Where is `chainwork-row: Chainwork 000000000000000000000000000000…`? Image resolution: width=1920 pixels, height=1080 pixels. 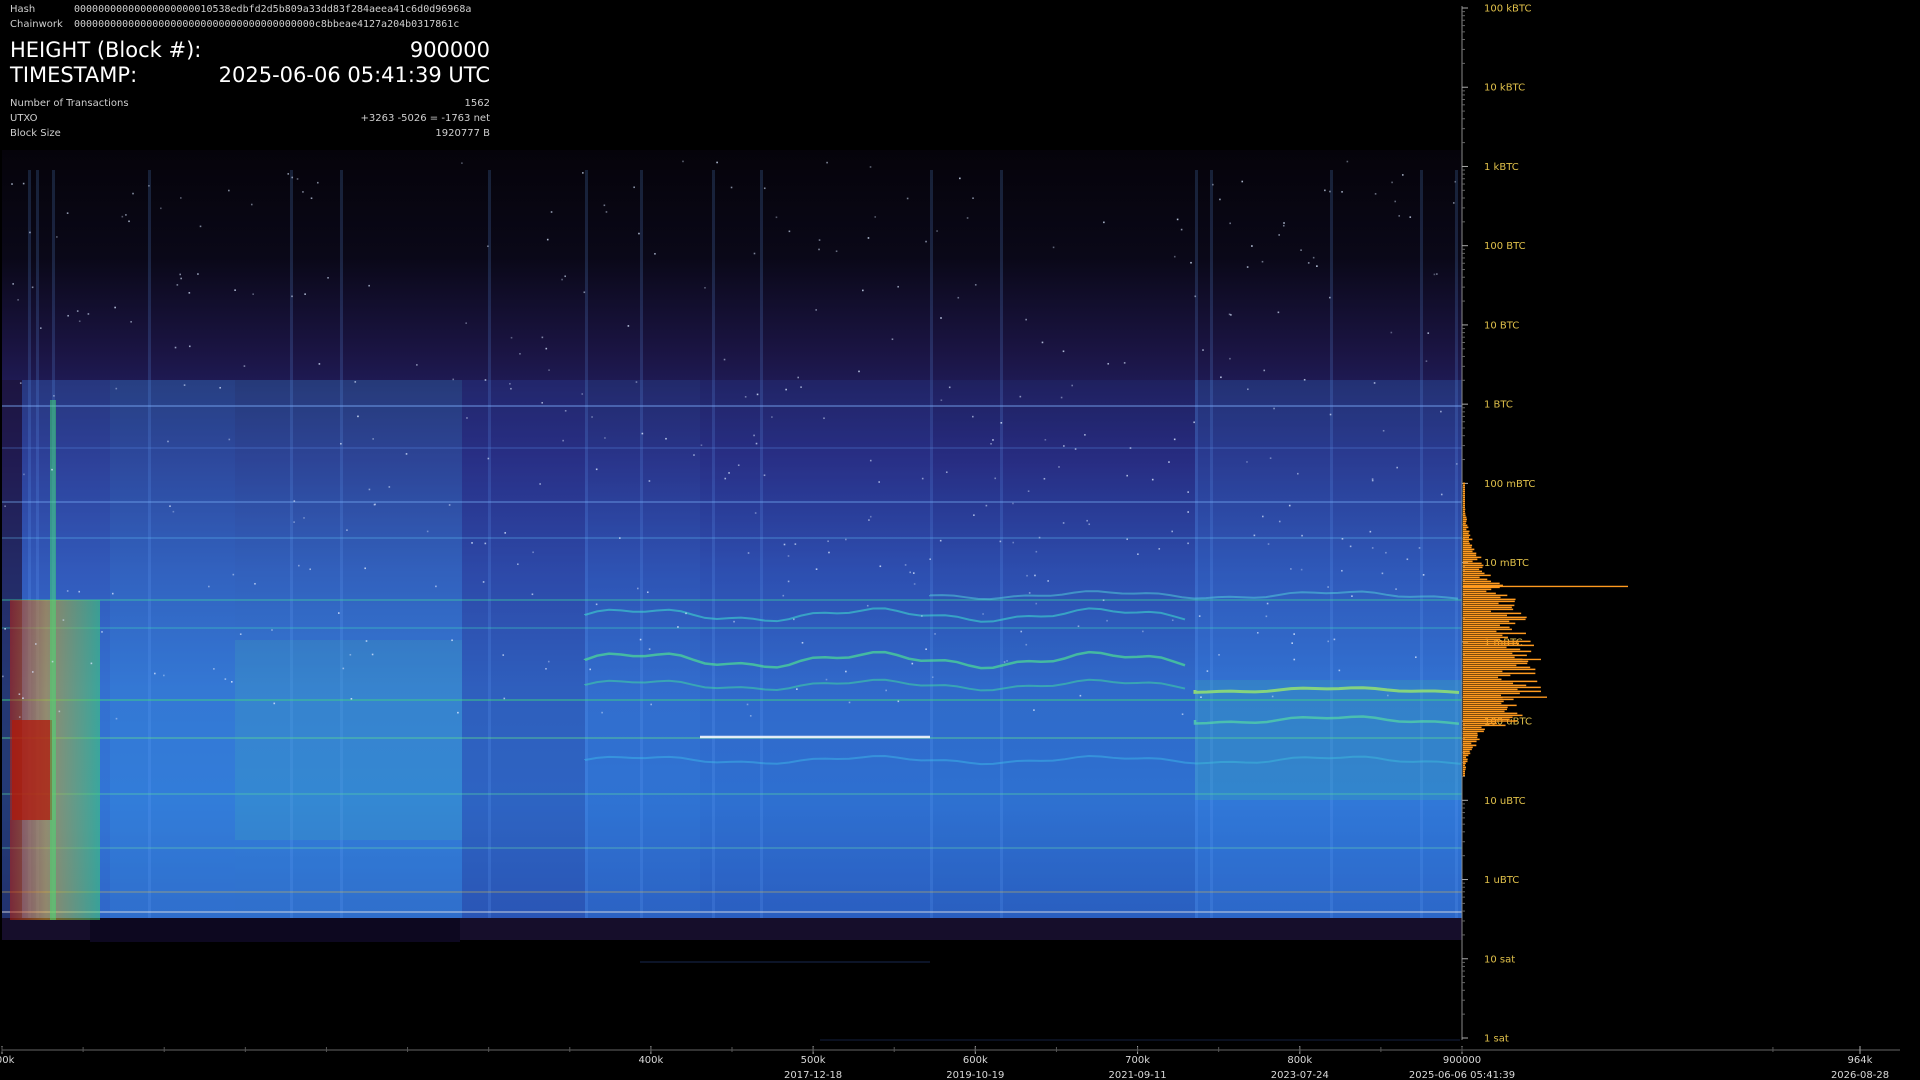
chainwork-row: Chainwork 000000000000000000000000000000… is located at coordinates (250, 24).